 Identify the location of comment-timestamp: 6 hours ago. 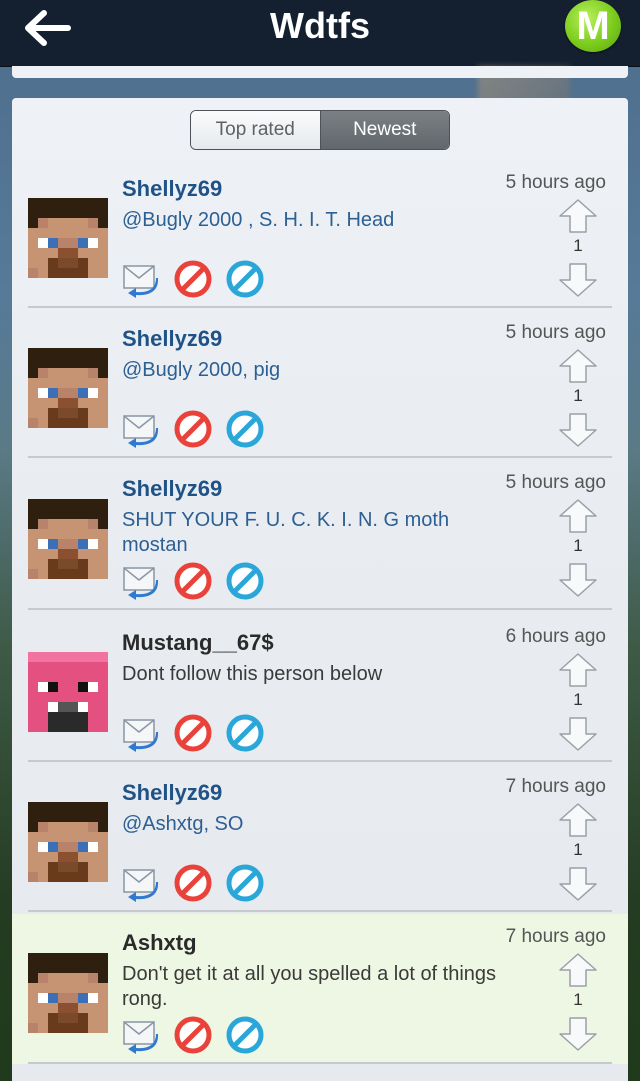
(555, 636).